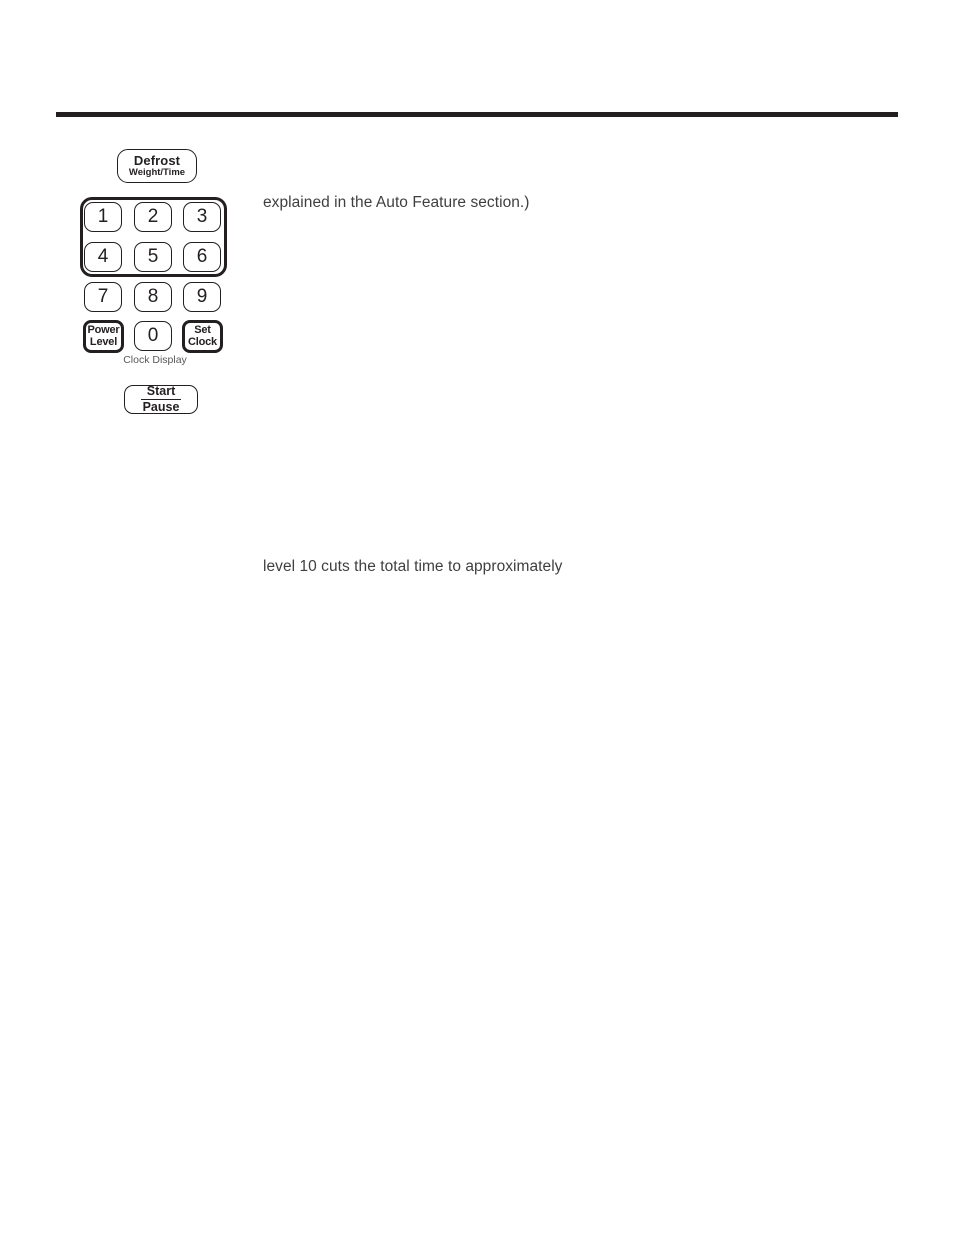  I want to click on number-key-8: 8, so click(153, 297).